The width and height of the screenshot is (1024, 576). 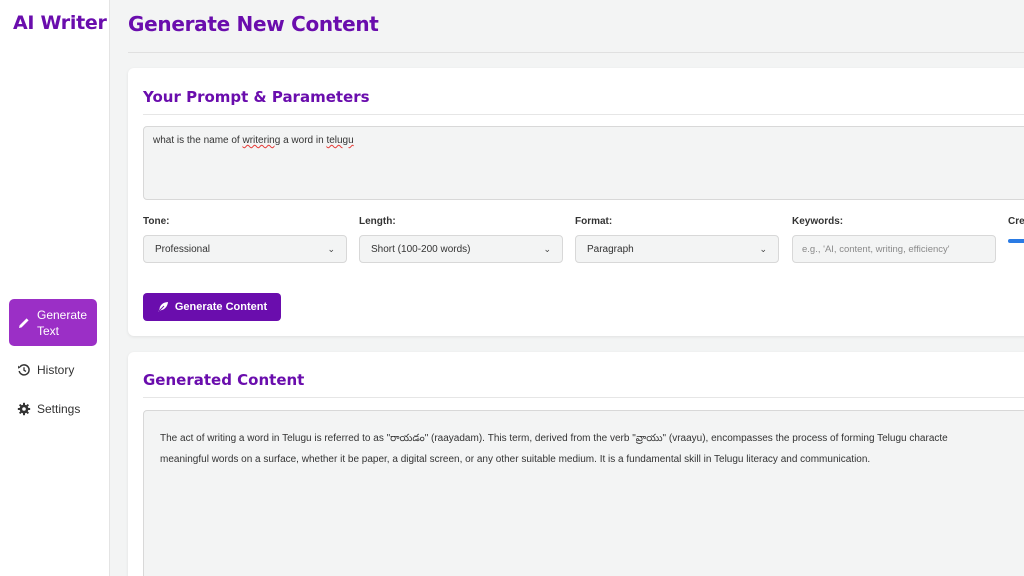 I want to click on sidebar-item-settings: Settings, so click(x=53, y=409).